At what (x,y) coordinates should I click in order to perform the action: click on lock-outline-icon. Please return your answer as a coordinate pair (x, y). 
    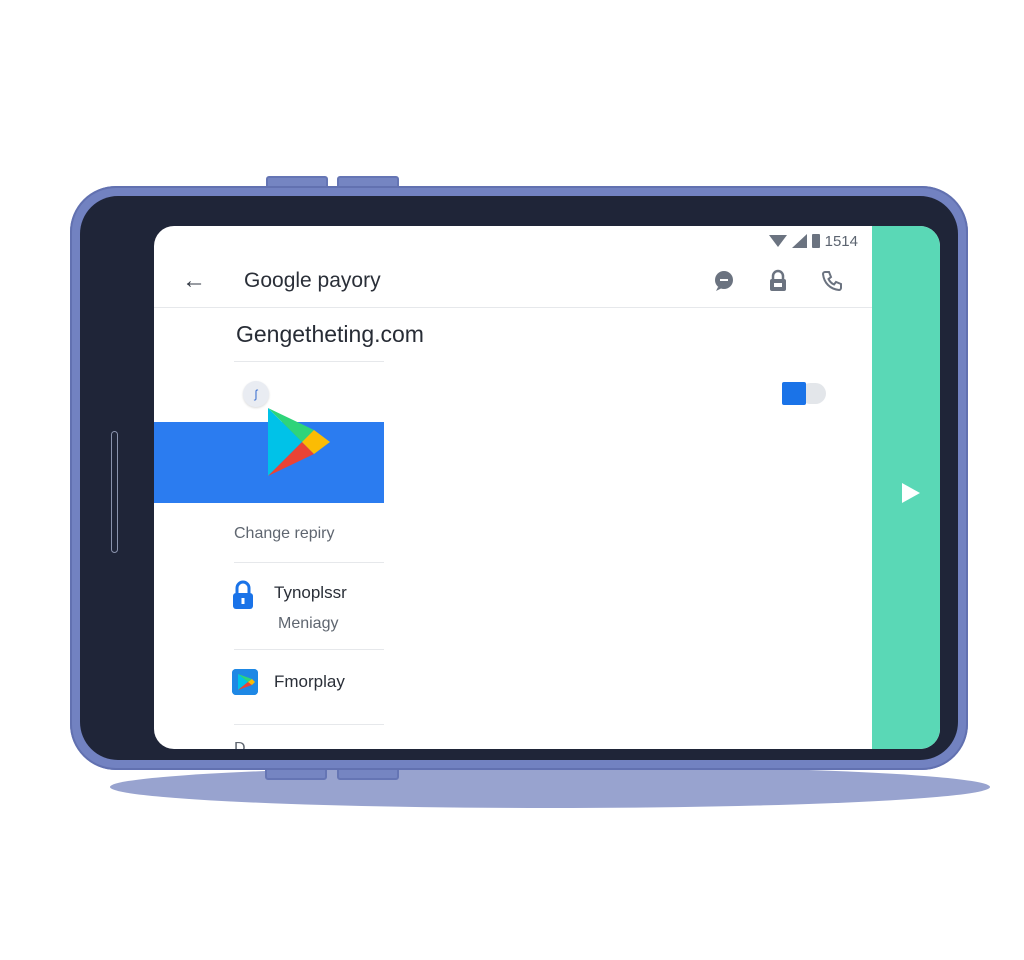
    Looking at the image, I should click on (778, 281).